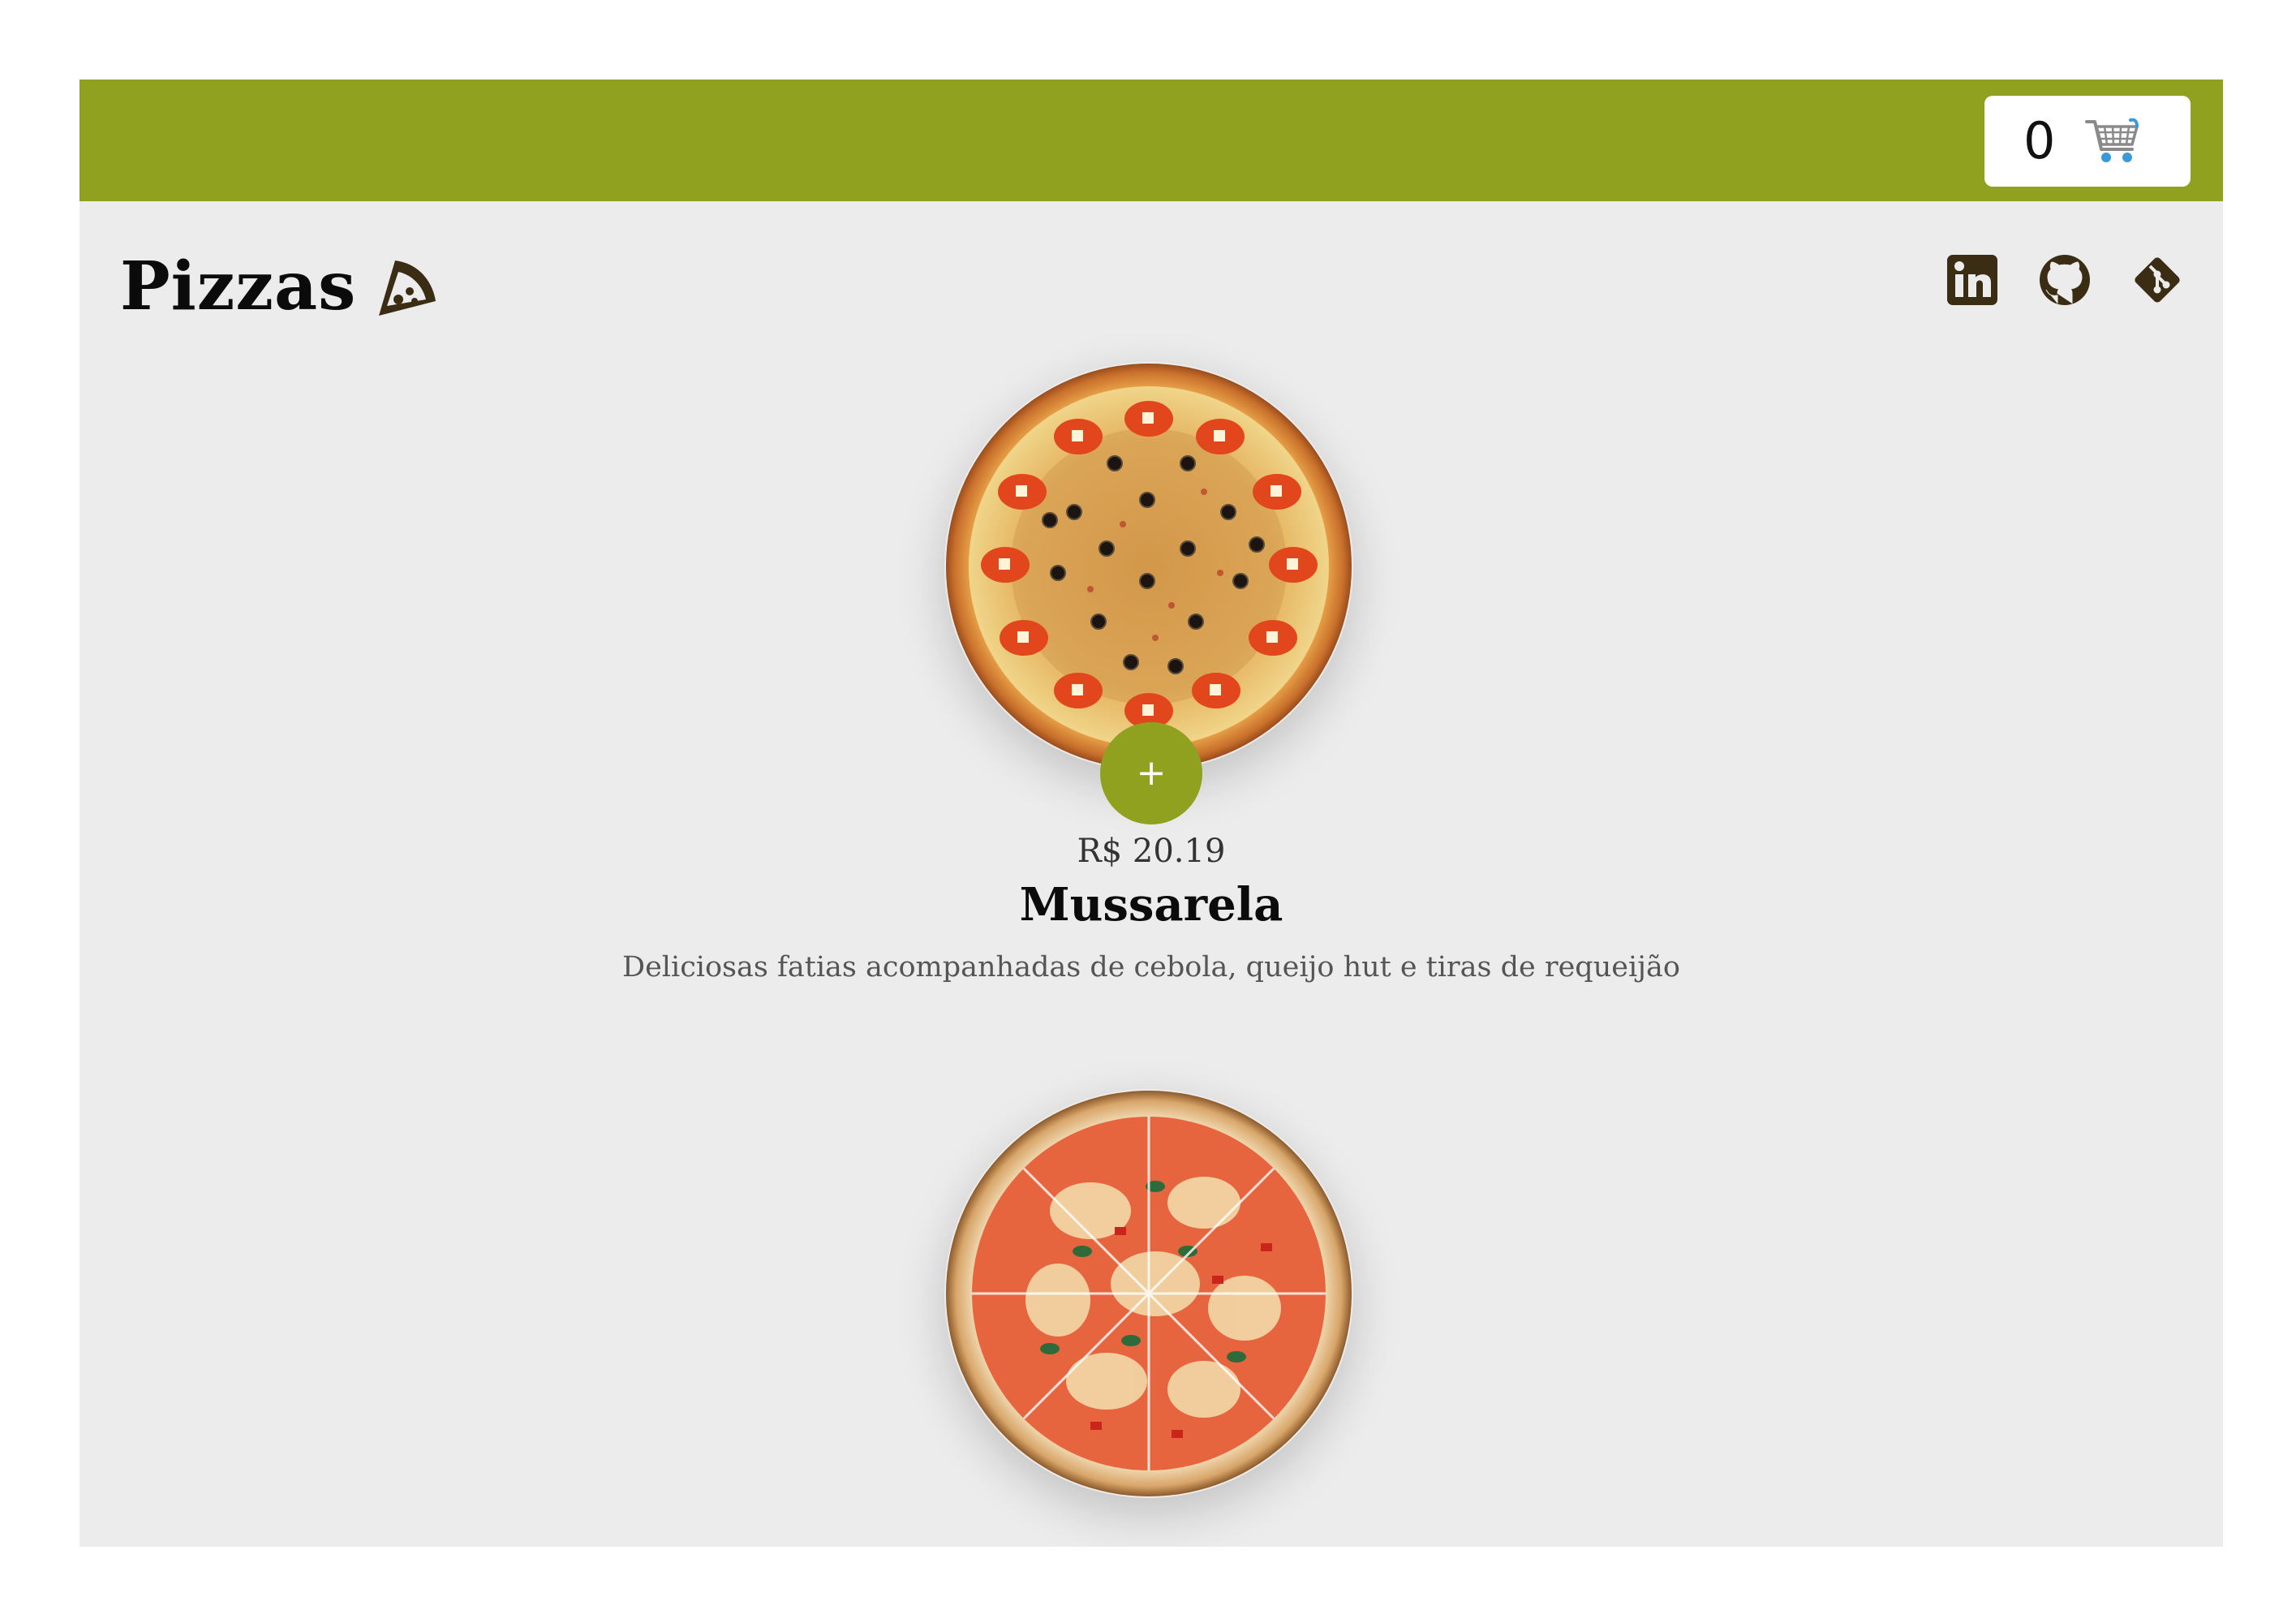 The height and width of the screenshot is (1623, 2296). What do you see at coordinates (1149, 566) in the screenshot?
I see `pizza-pepperoni-olives-image` at bounding box center [1149, 566].